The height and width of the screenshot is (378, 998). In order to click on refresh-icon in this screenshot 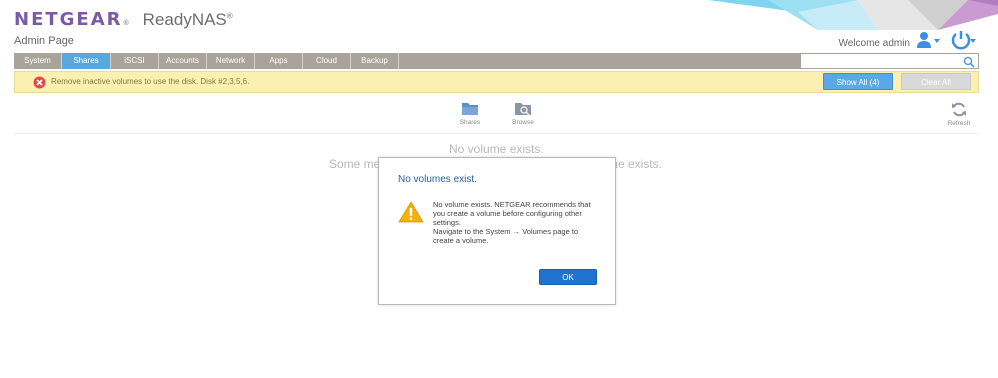, I will do `click(959, 109)`.